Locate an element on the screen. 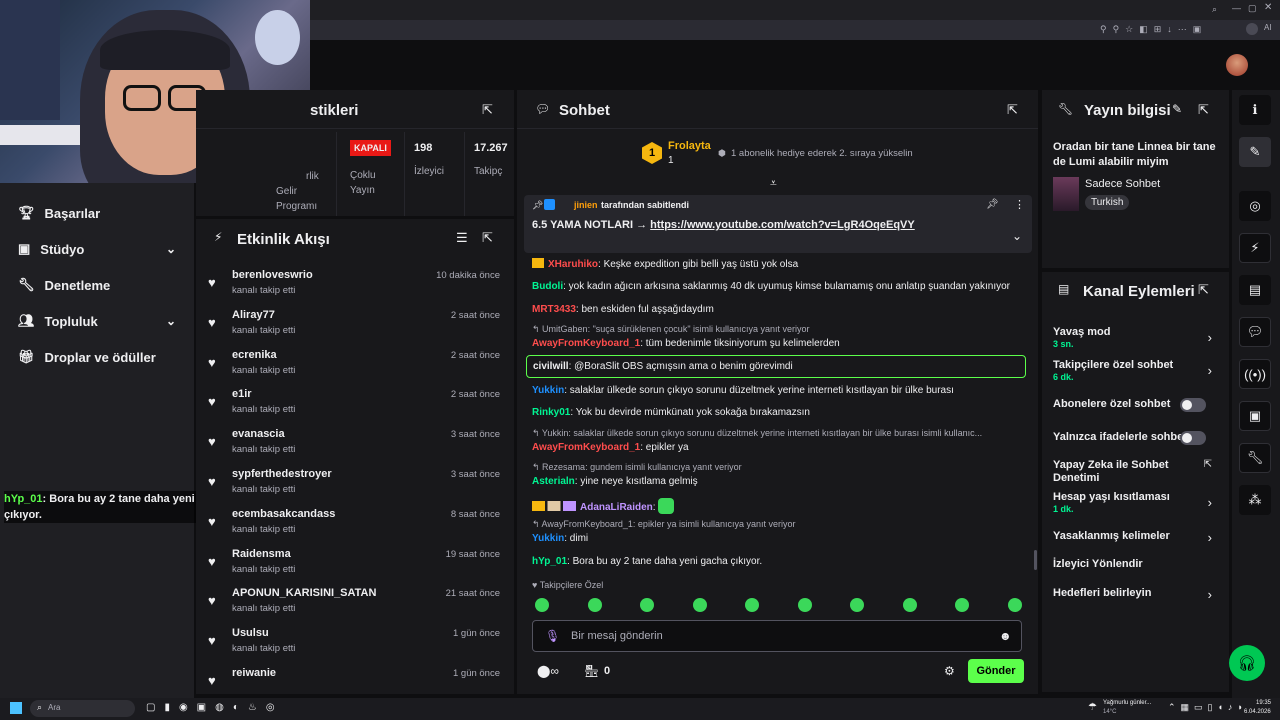 This screenshot has width=1280, height=720. external-link-icon: ⇱ is located at coordinates (1208, 464).